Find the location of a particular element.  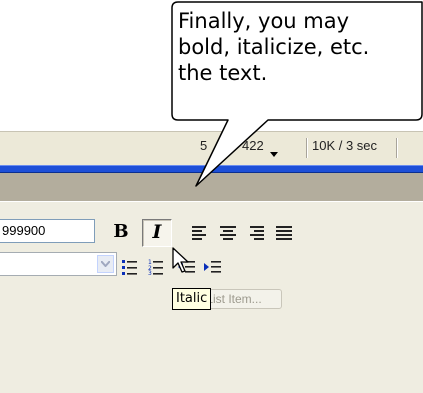

unordered-list-icon is located at coordinates (130, 267).